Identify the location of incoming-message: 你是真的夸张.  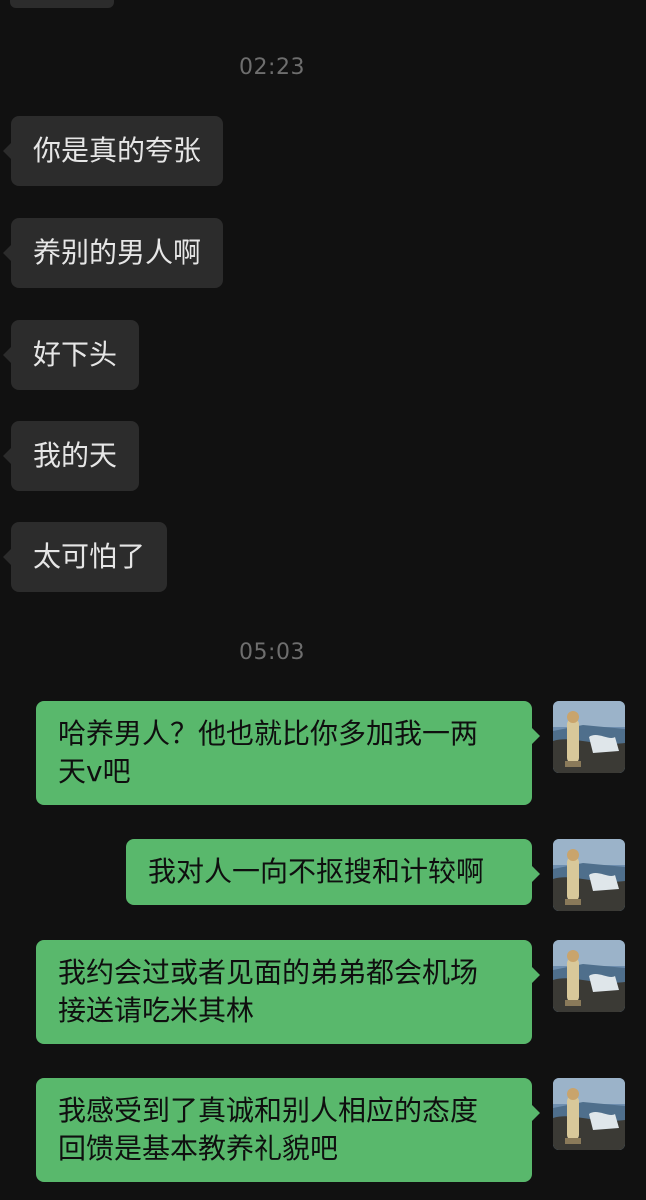
(113, 151).